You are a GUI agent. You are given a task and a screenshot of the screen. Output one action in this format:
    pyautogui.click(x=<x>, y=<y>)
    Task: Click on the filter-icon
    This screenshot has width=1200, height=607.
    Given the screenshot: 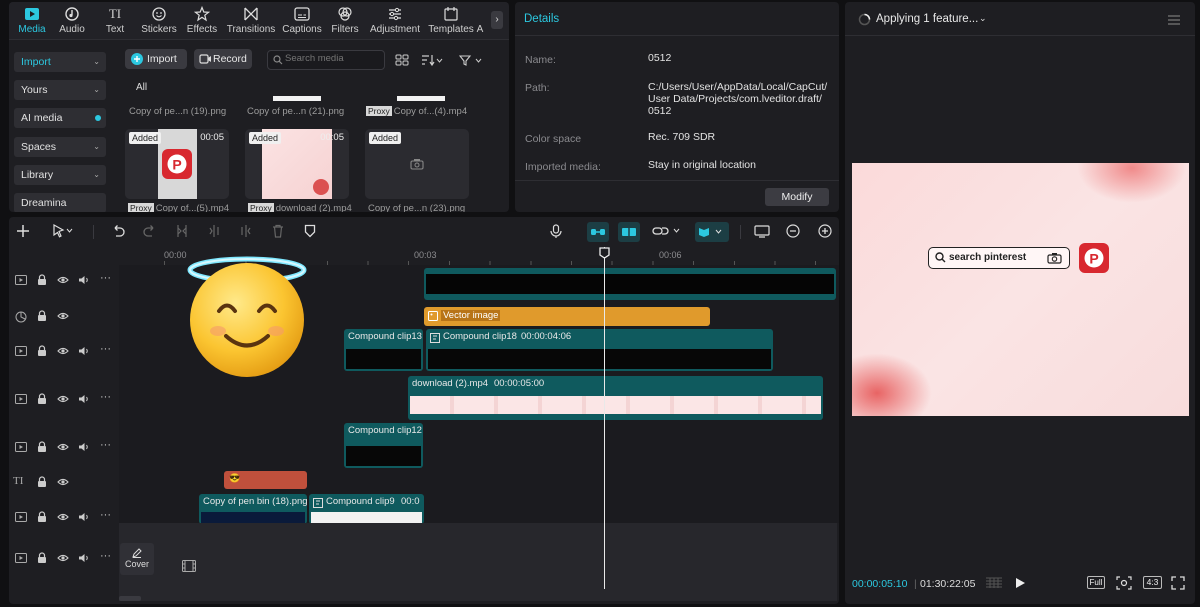 What is the action you would take?
    pyautogui.click(x=471, y=60)
    